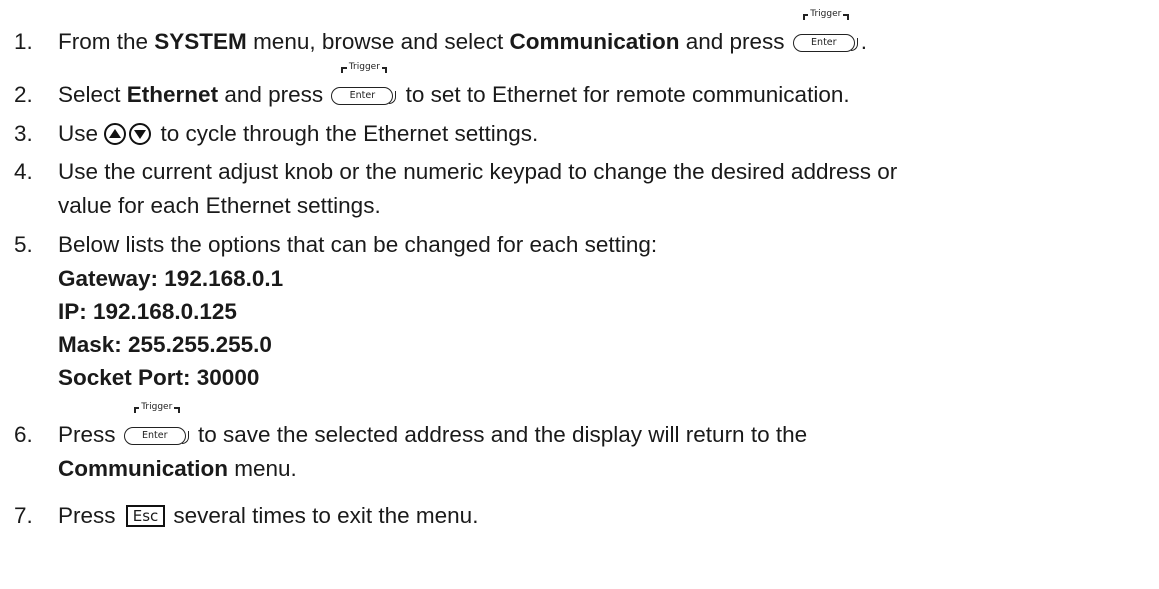 The height and width of the screenshot is (589, 1159). I want to click on setting-value: Mask: 255.255.255.0, so click(165, 344).